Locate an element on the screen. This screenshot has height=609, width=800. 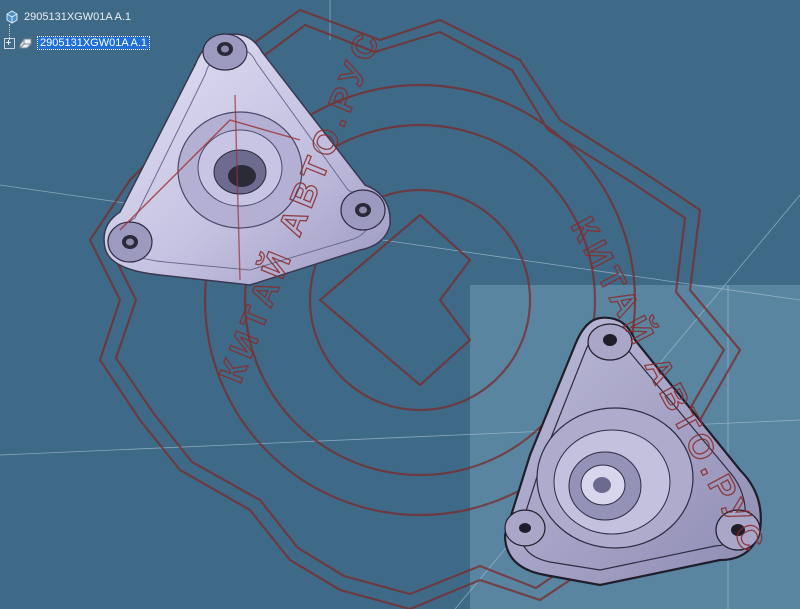
tree-node-root-label: 2905131XGW01A A.1 is located at coordinates (77, 17).